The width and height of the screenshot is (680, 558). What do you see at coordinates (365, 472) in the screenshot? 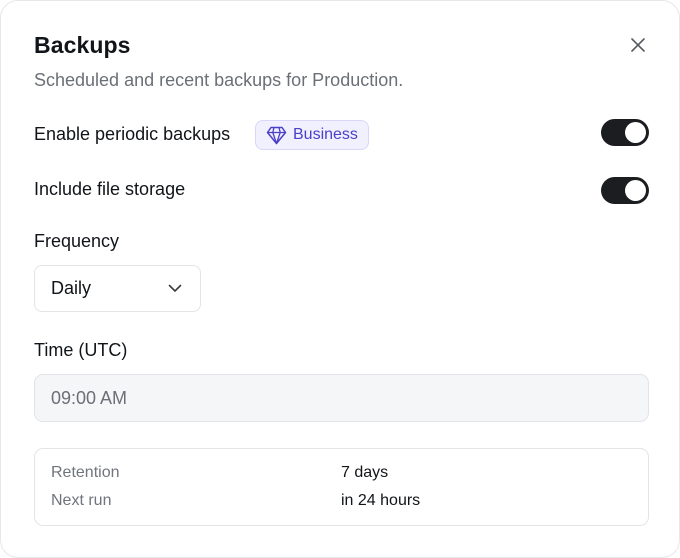
I see `retention-value: 7 days` at bounding box center [365, 472].